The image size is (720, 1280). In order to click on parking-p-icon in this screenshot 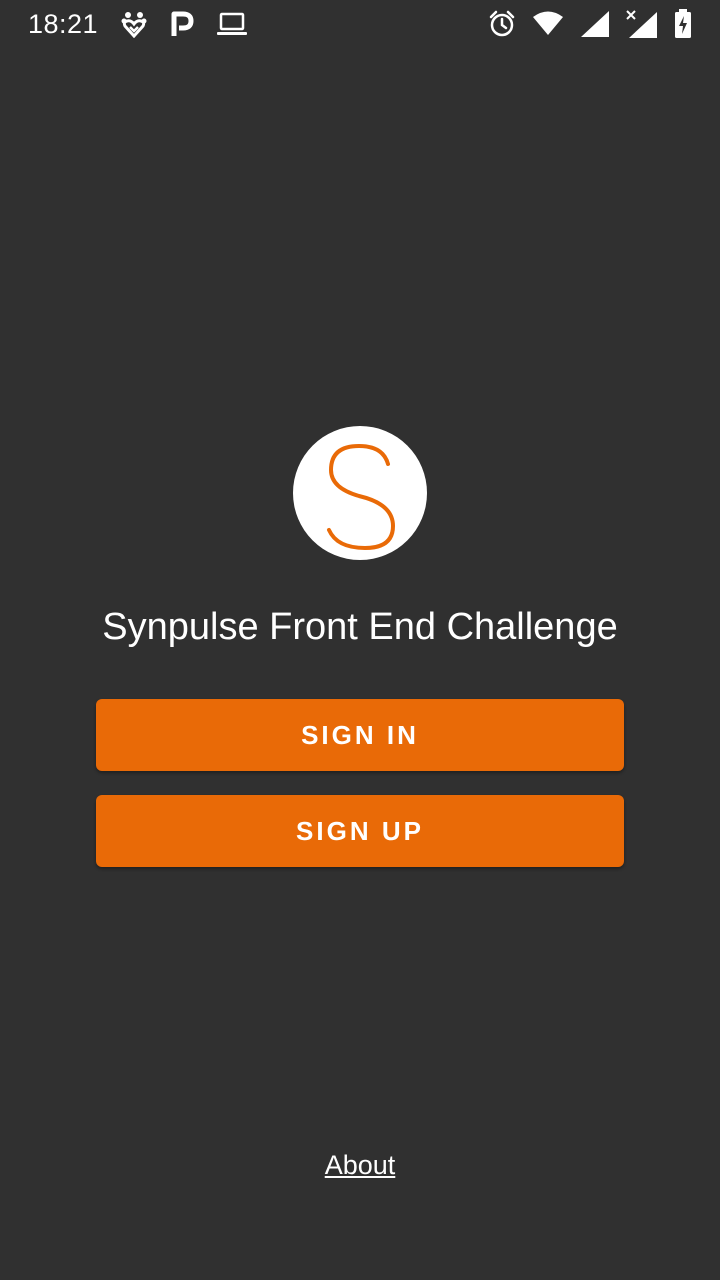, I will do `click(182, 24)`.